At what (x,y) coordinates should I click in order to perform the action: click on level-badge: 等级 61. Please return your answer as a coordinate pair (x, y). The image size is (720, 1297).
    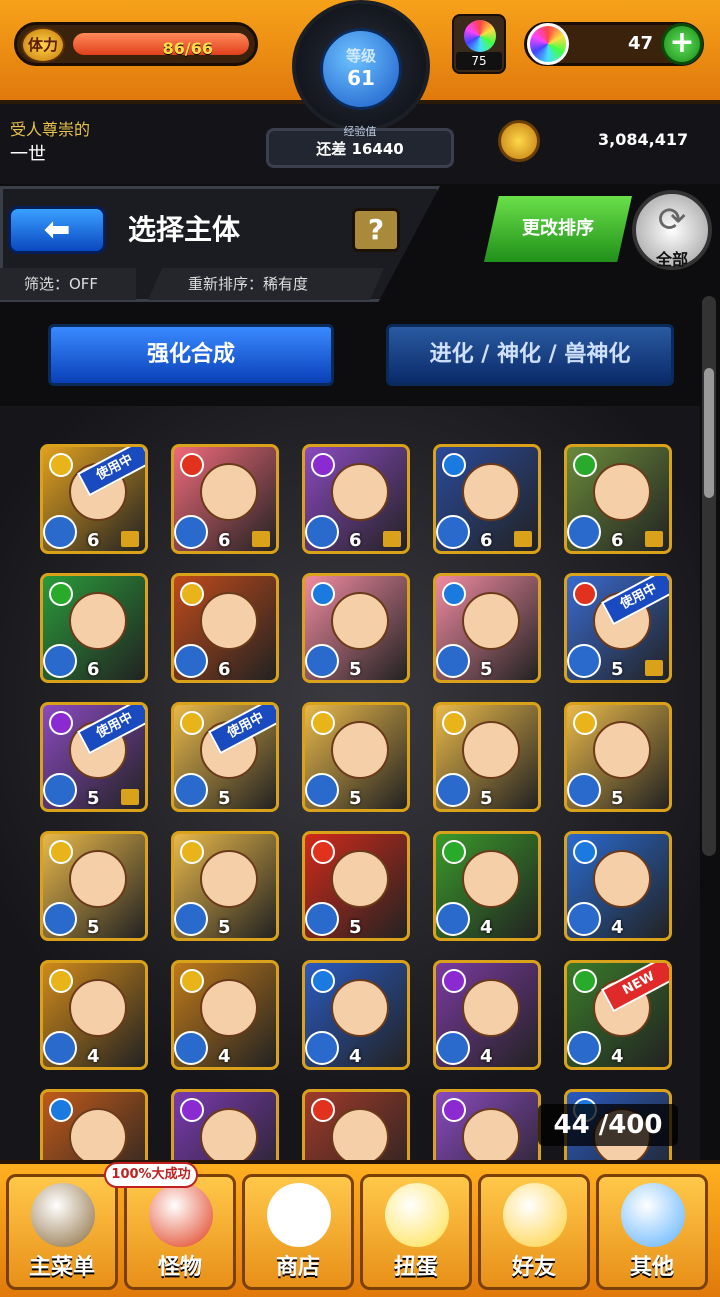
    Looking at the image, I should click on (361, 66).